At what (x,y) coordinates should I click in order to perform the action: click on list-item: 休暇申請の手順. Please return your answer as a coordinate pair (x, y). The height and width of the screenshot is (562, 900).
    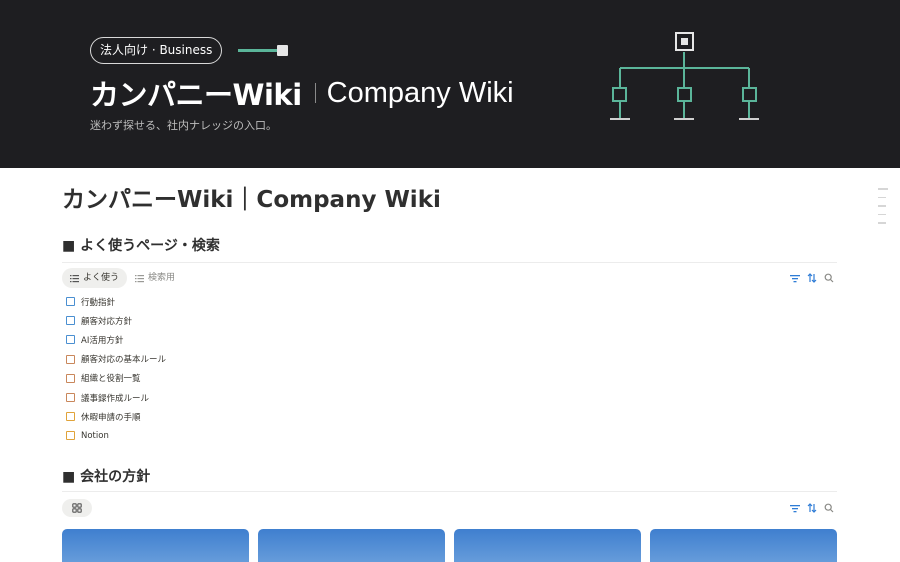
    Looking at the image, I should click on (116, 416).